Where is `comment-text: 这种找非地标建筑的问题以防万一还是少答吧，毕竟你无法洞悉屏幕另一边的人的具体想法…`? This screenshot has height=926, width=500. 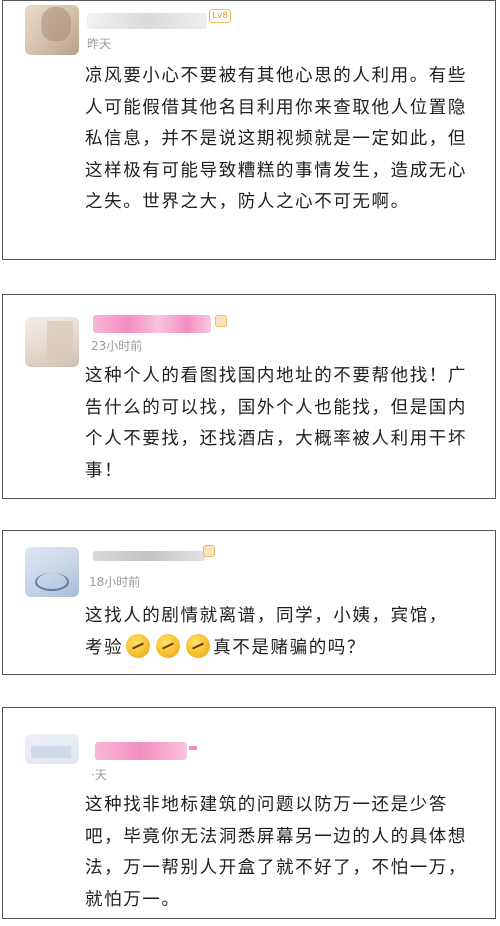 comment-text: 这种找非地标建筑的问题以防万一还是少答吧，毕竟你无法洞悉屏幕另一边的人的具体想法… is located at coordinates (276, 852).